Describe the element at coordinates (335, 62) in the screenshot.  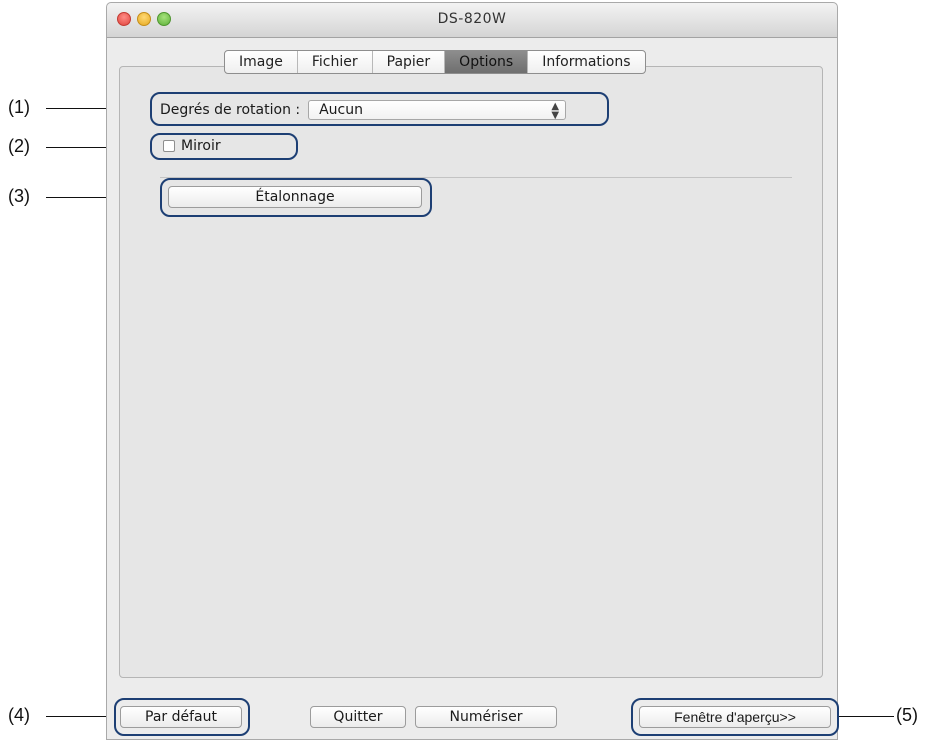
I see `tab-fichier: Fichier` at that location.